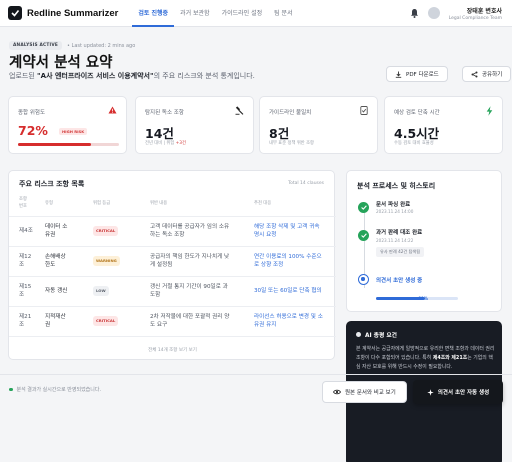 This screenshot has height=462, width=512. What do you see at coordinates (423, 298) in the screenshot?
I see `draft-progress-percent: 60%` at bounding box center [423, 298].